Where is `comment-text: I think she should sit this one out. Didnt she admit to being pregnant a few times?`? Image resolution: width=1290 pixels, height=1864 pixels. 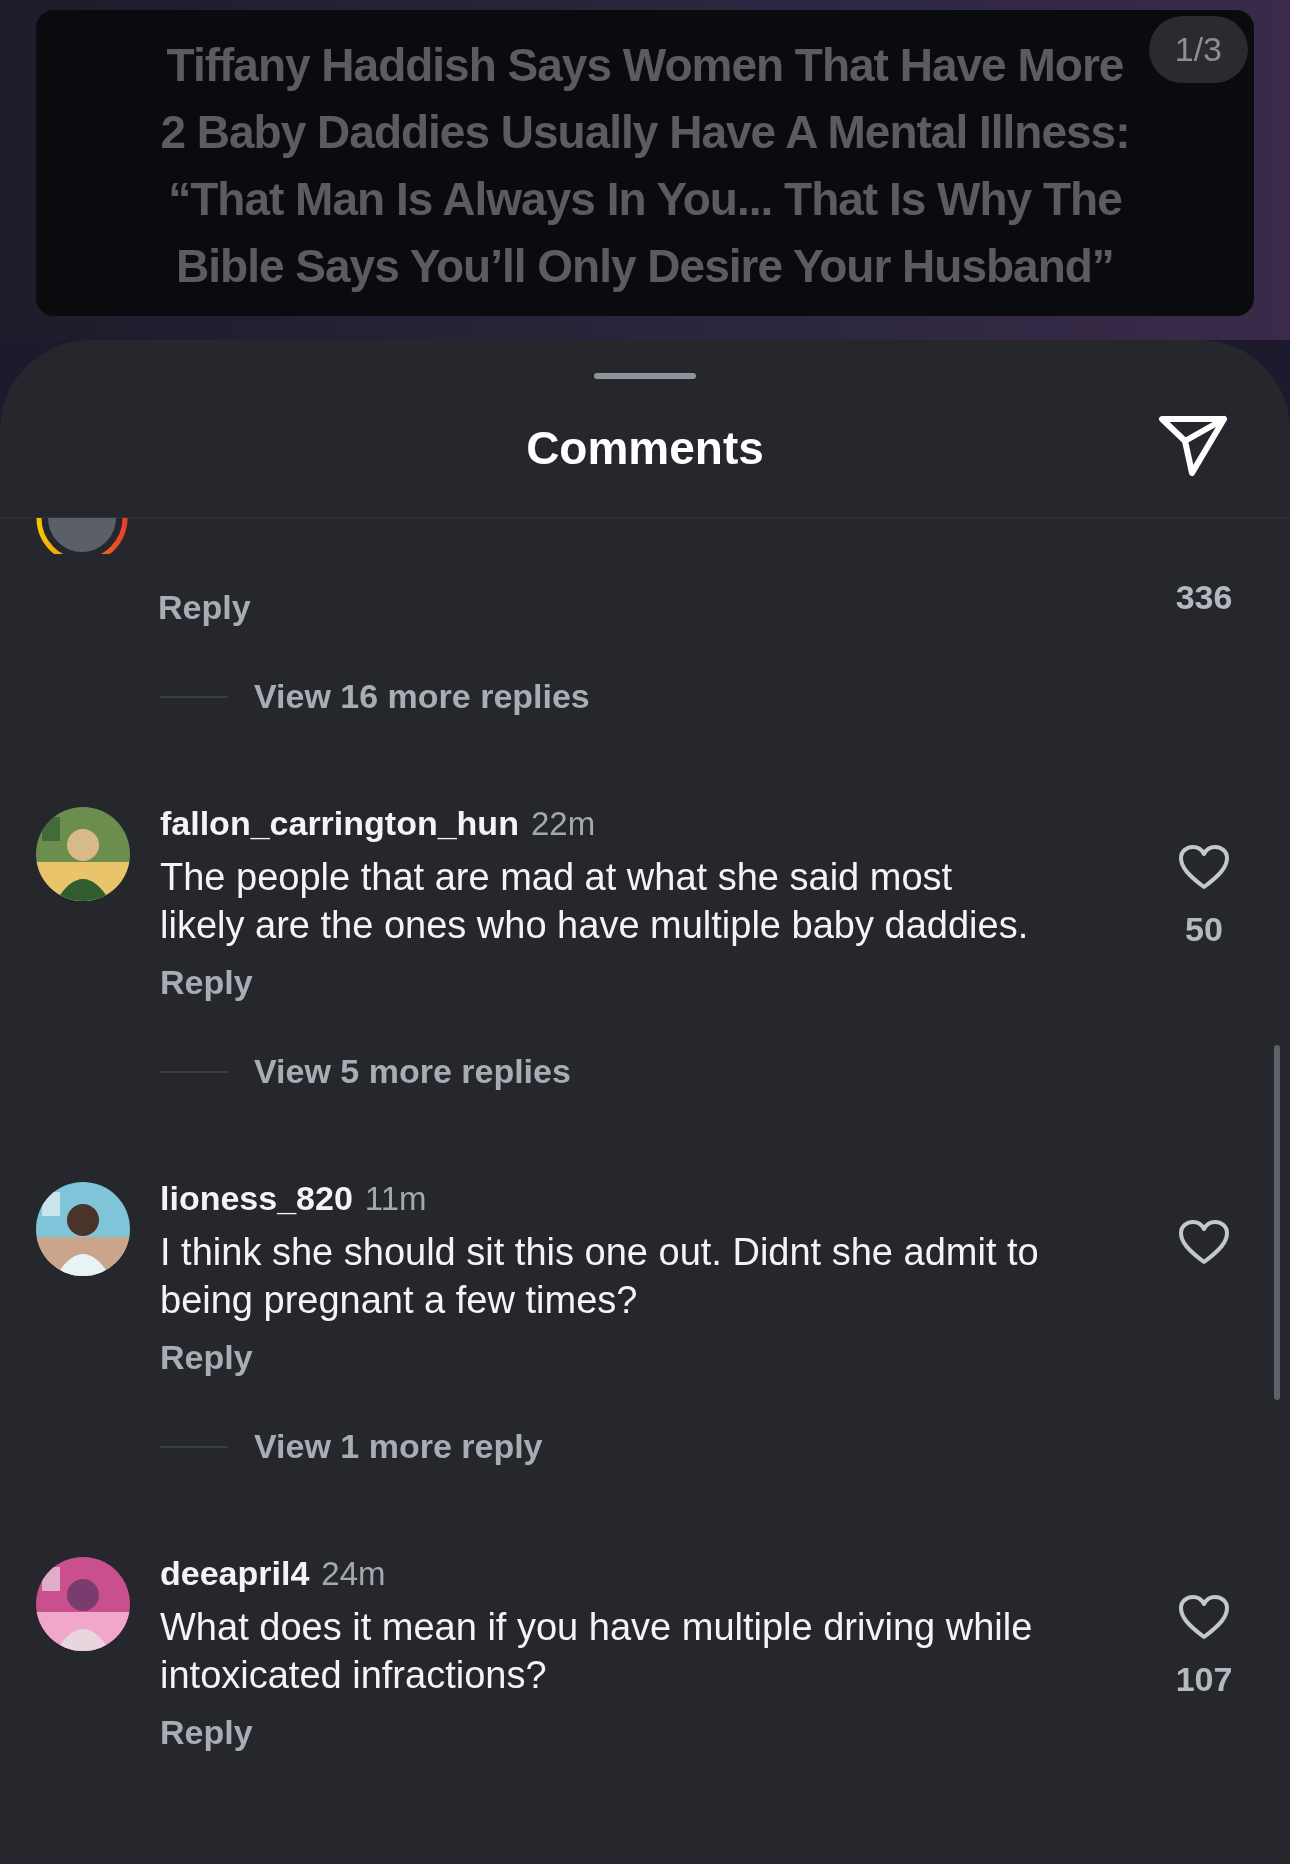
comment-text: I think she should sit this one out. Didnt she admit to being pregnant a few times? is located at coordinates (600, 1276).